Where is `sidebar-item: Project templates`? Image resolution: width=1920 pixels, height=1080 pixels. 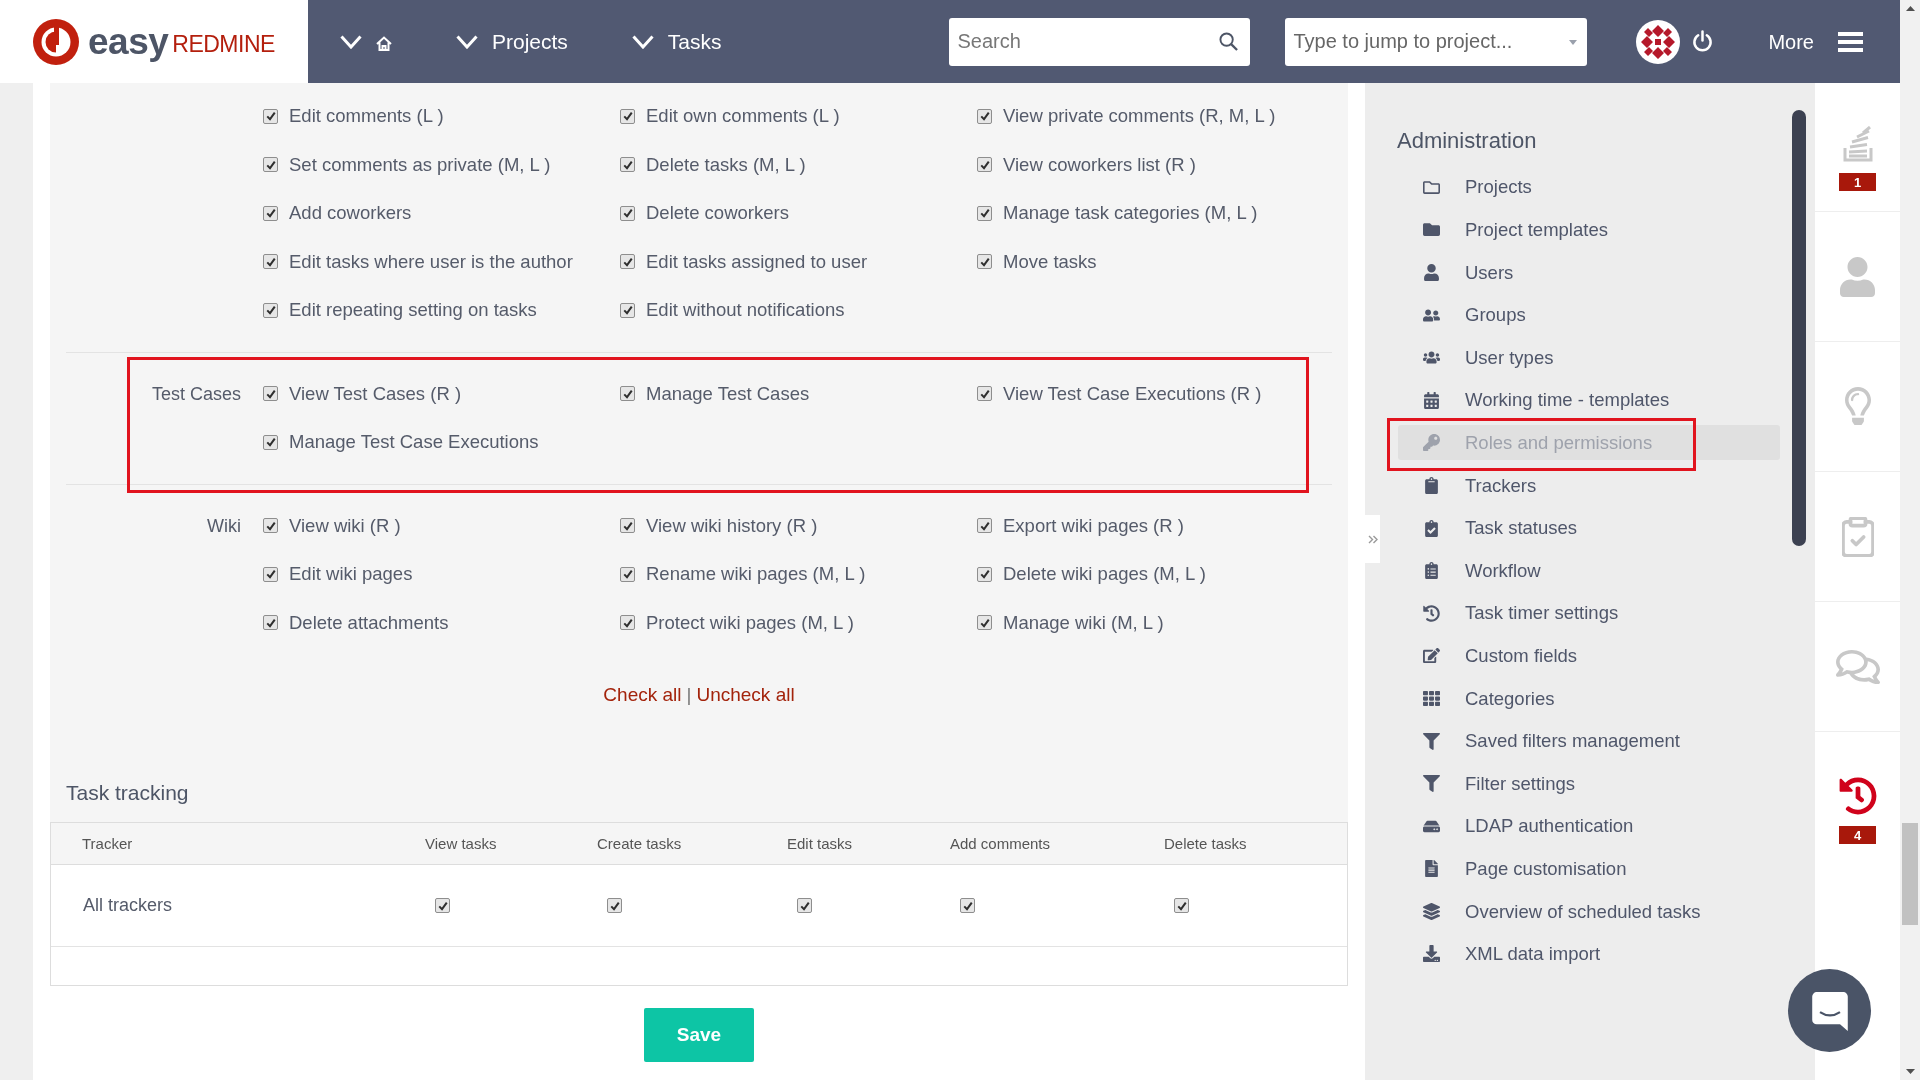
sidebar-item: Project templates is located at coordinates (1589, 230).